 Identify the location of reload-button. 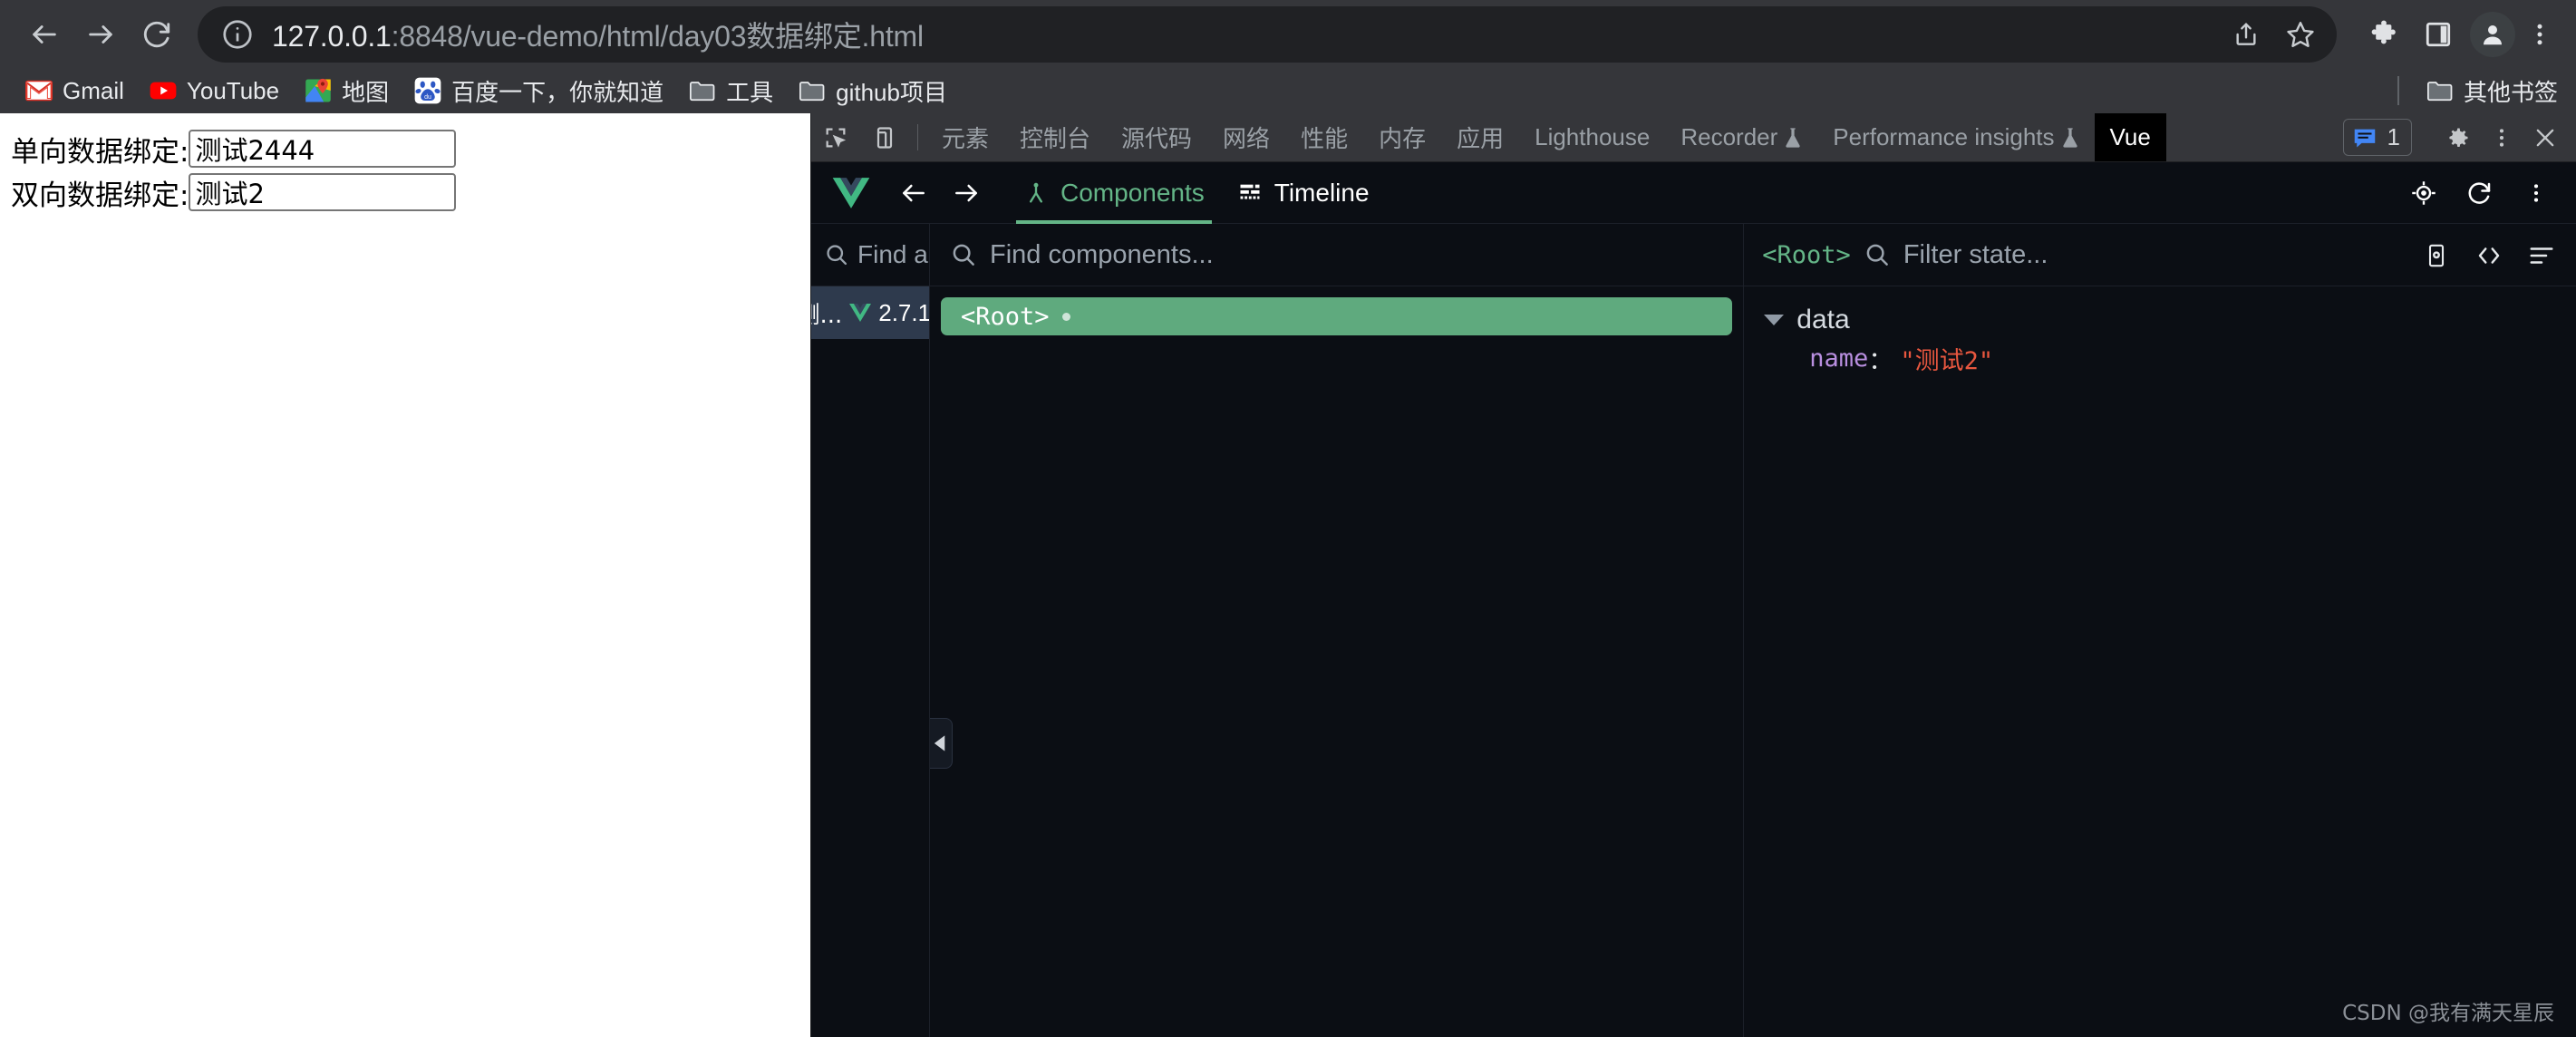
(157, 34).